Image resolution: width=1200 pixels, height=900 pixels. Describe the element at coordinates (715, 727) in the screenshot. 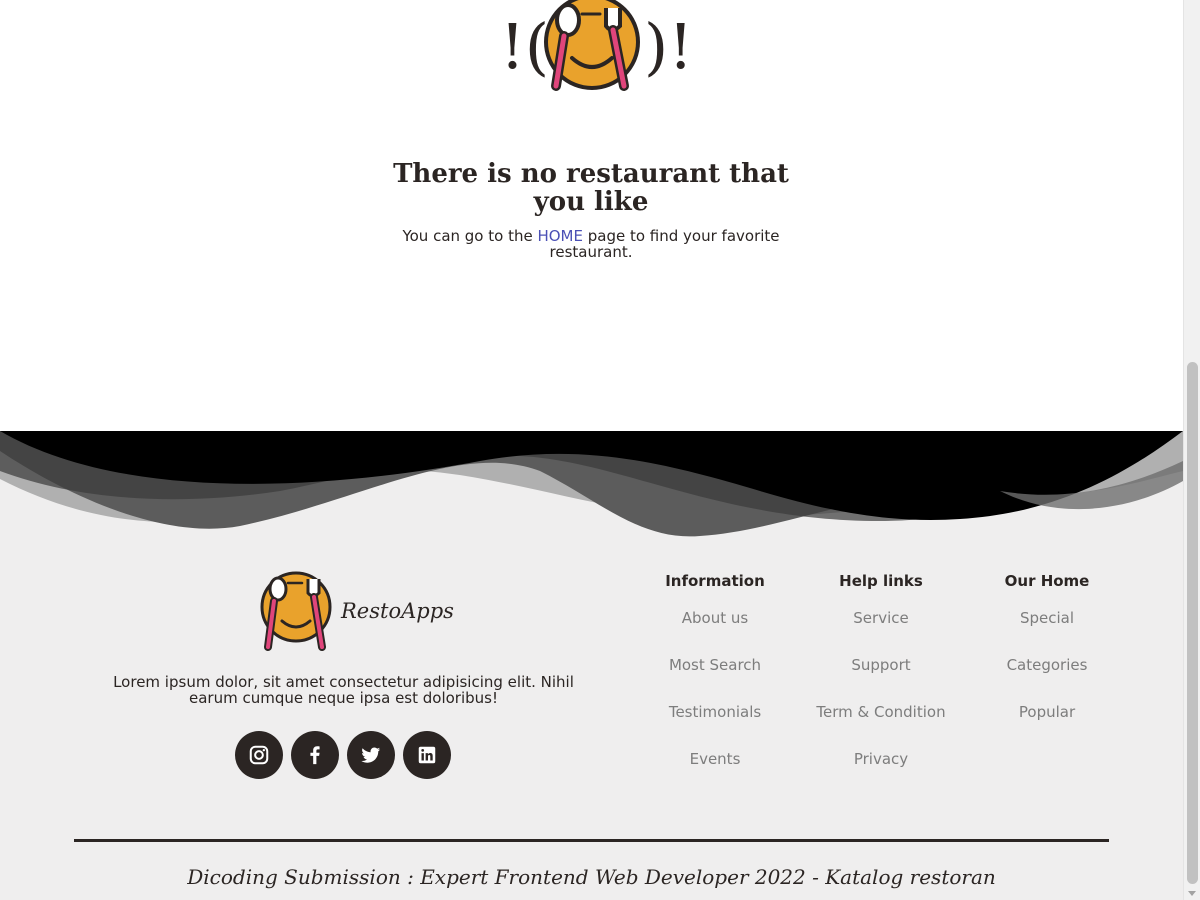

I see `footer-link-testimonials: Testimonials` at that location.